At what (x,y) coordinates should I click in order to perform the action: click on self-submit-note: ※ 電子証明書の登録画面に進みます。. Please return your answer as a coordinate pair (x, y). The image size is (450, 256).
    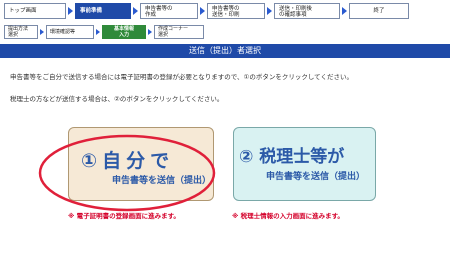
    Looking at the image, I should click on (124, 216).